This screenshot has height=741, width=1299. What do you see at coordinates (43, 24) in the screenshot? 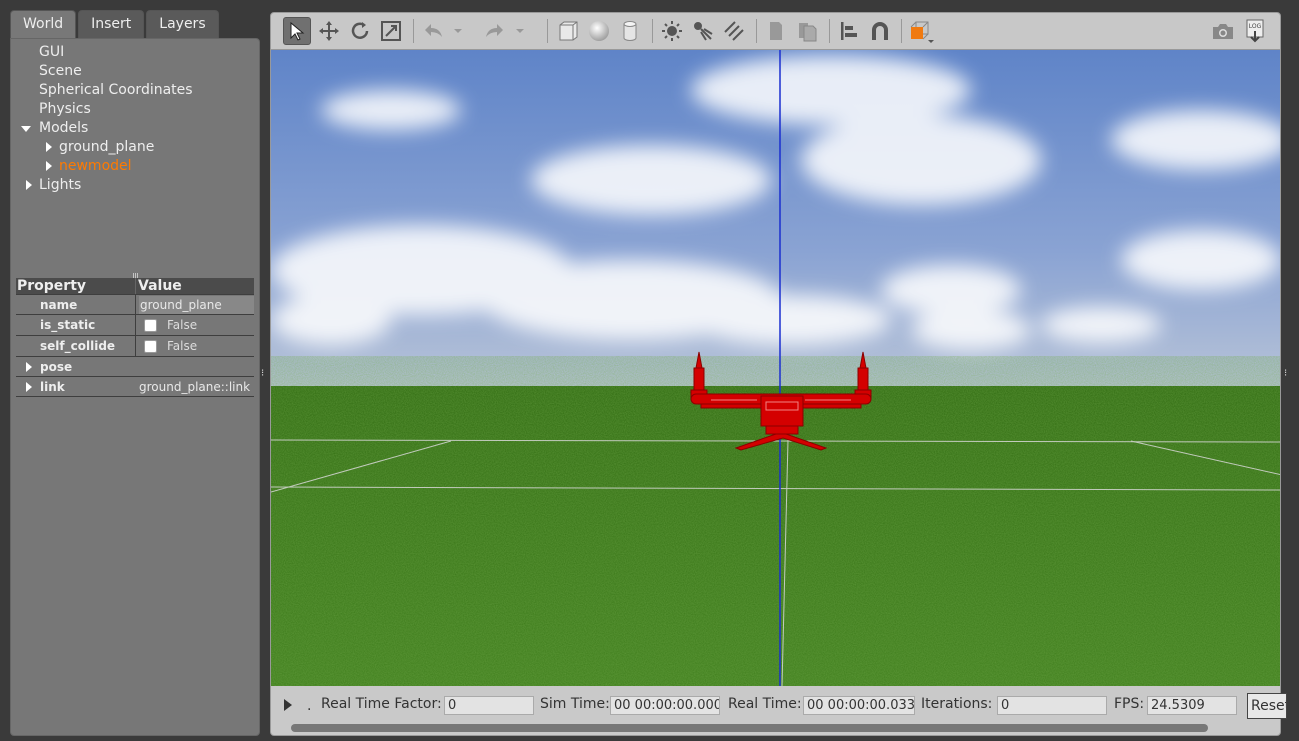
I see `tab-world: World` at bounding box center [43, 24].